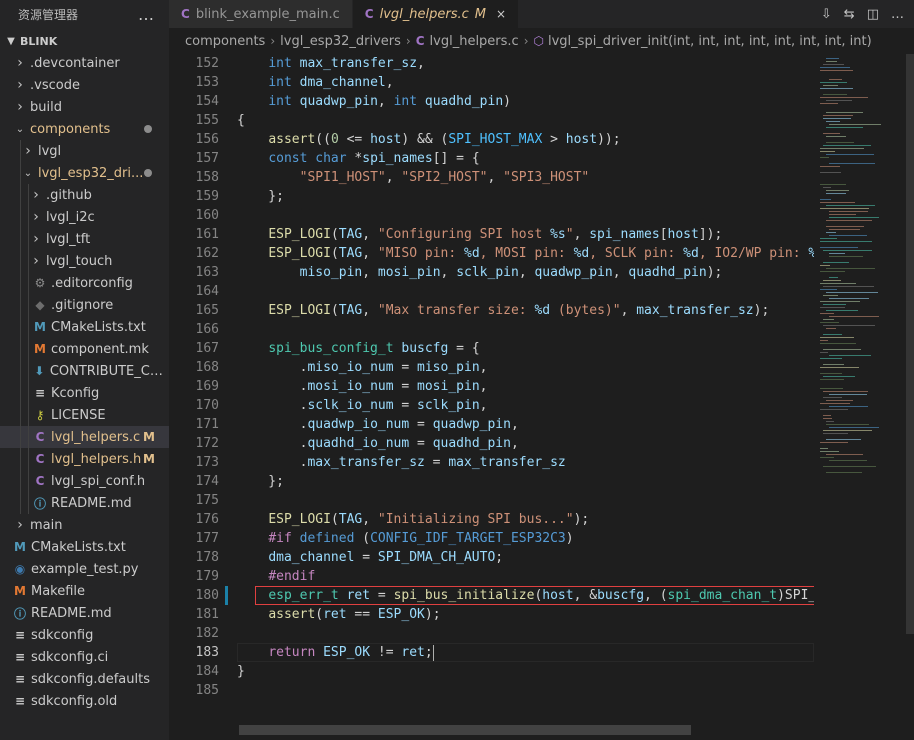  I want to click on tree-item-lvgl-spi-conf-h: Clvgl_spi_conf.h, so click(84, 481).